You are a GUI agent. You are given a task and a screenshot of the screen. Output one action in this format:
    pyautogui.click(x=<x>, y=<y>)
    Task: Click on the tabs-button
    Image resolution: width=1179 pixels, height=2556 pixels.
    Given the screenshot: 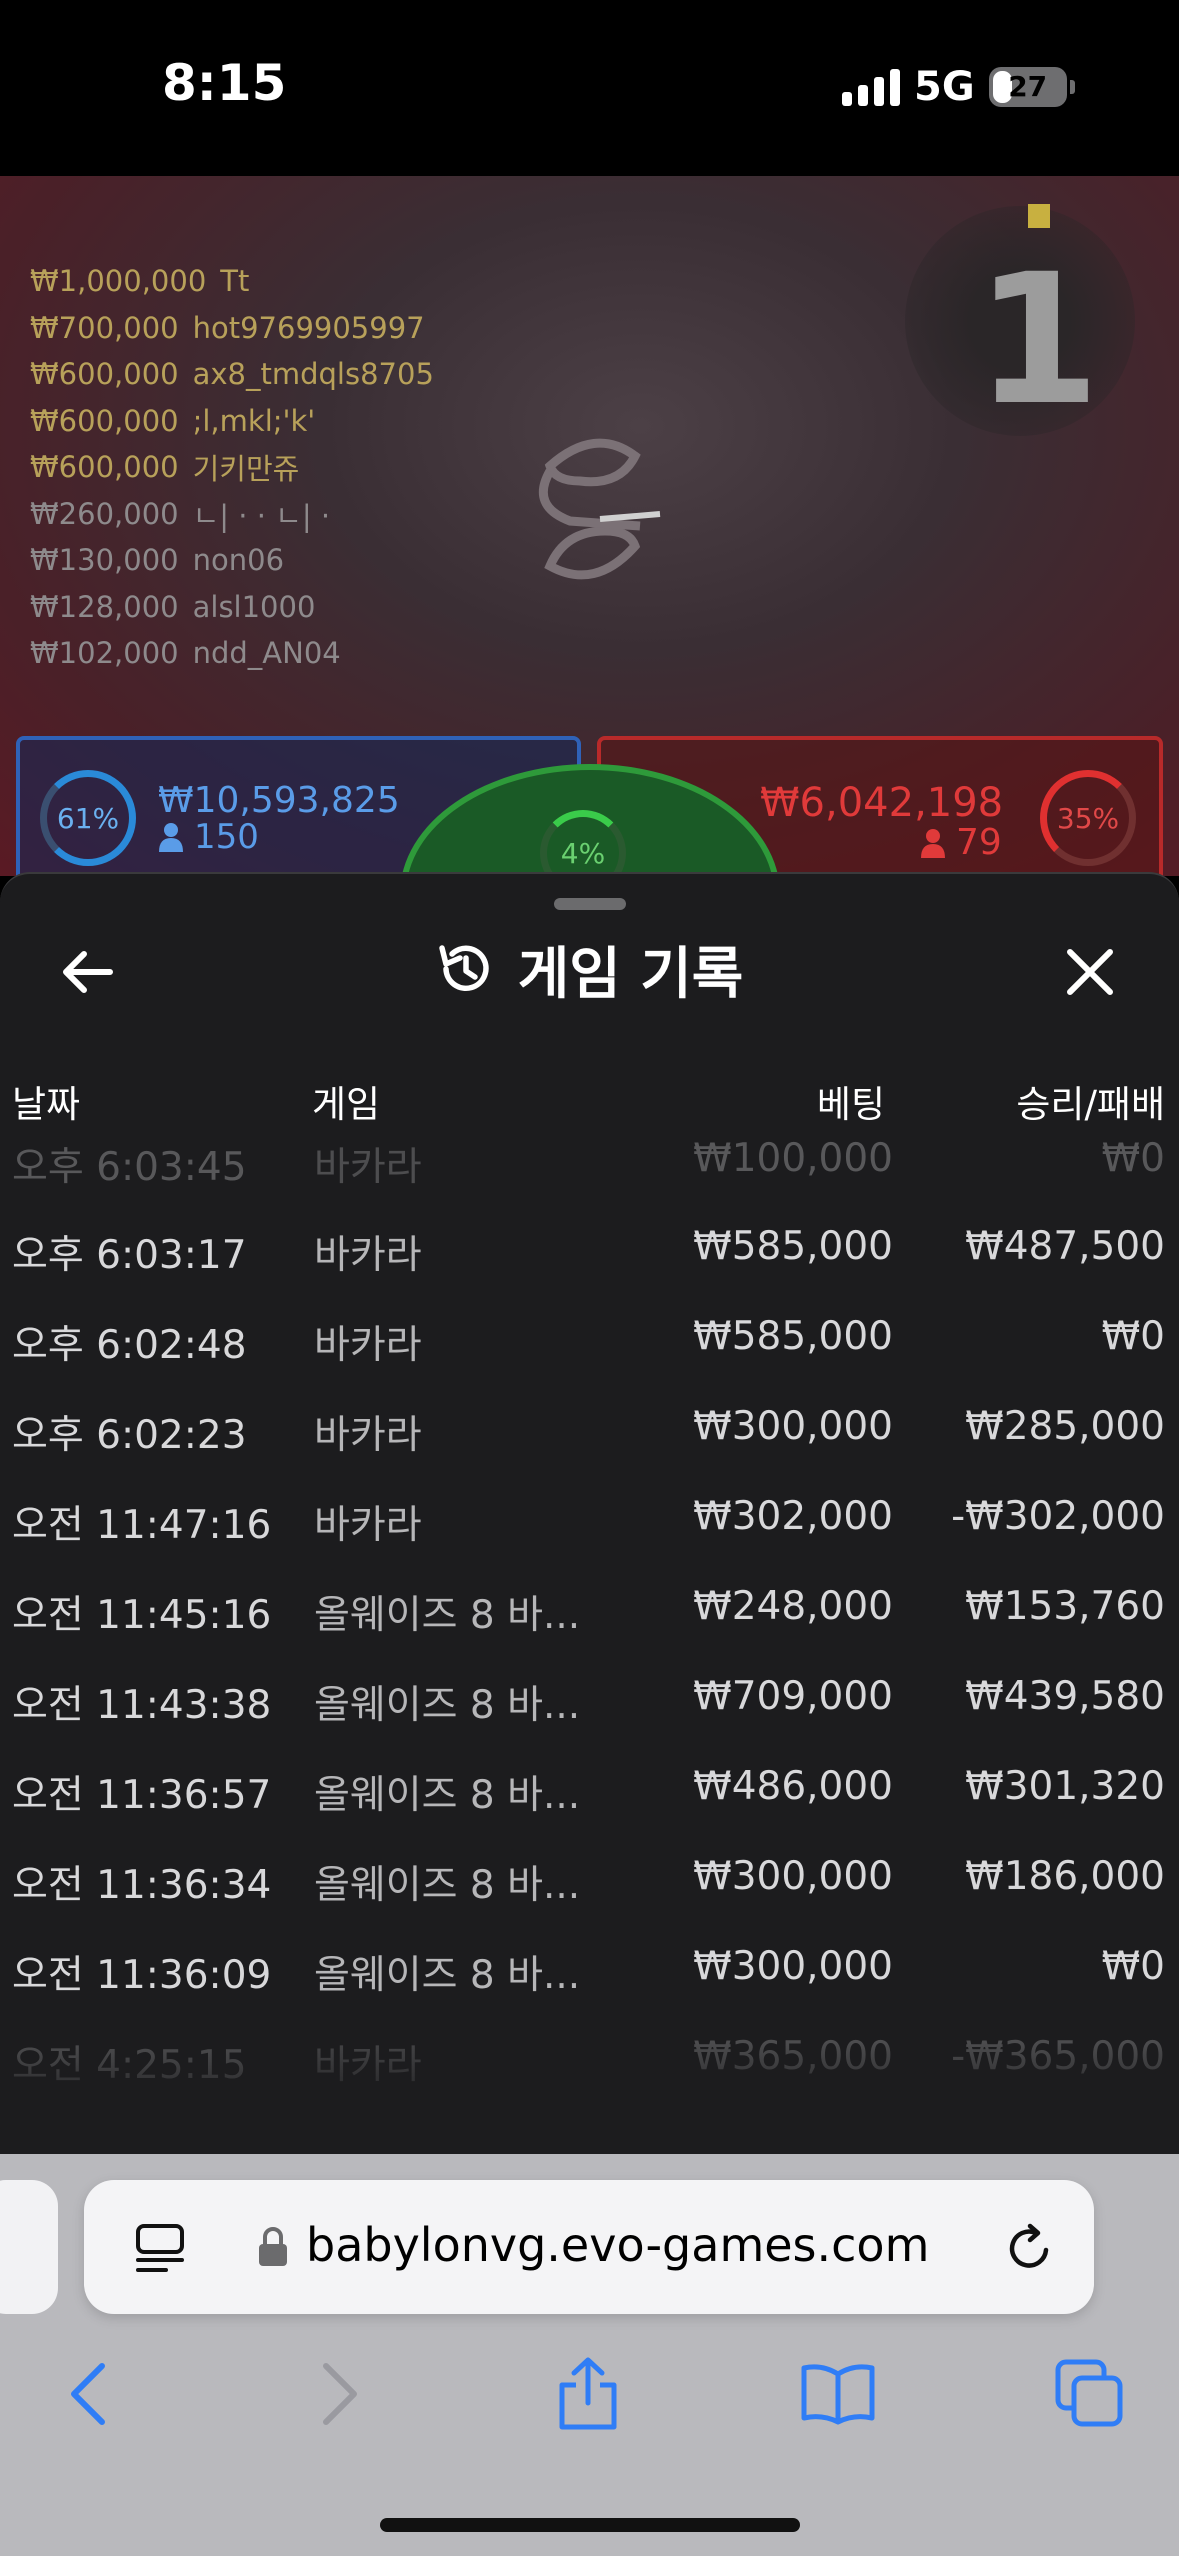 What is the action you would take?
    pyautogui.click(x=1090, y=2394)
    